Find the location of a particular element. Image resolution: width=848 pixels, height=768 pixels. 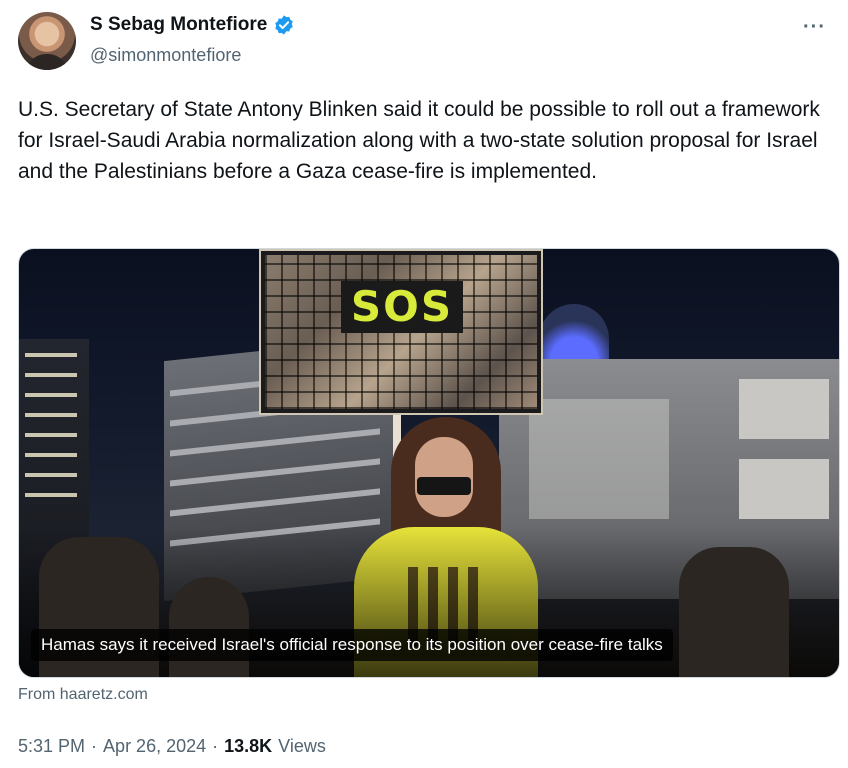

tweet-time: 5:31 PM is located at coordinates (51, 746).